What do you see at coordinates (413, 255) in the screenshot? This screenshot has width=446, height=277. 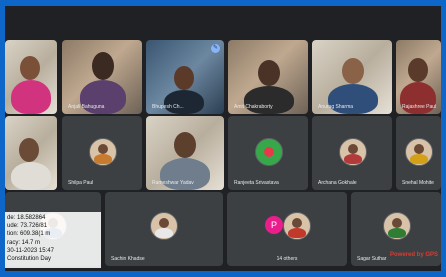 I see `watermark: Powered by GPS` at bounding box center [413, 255].